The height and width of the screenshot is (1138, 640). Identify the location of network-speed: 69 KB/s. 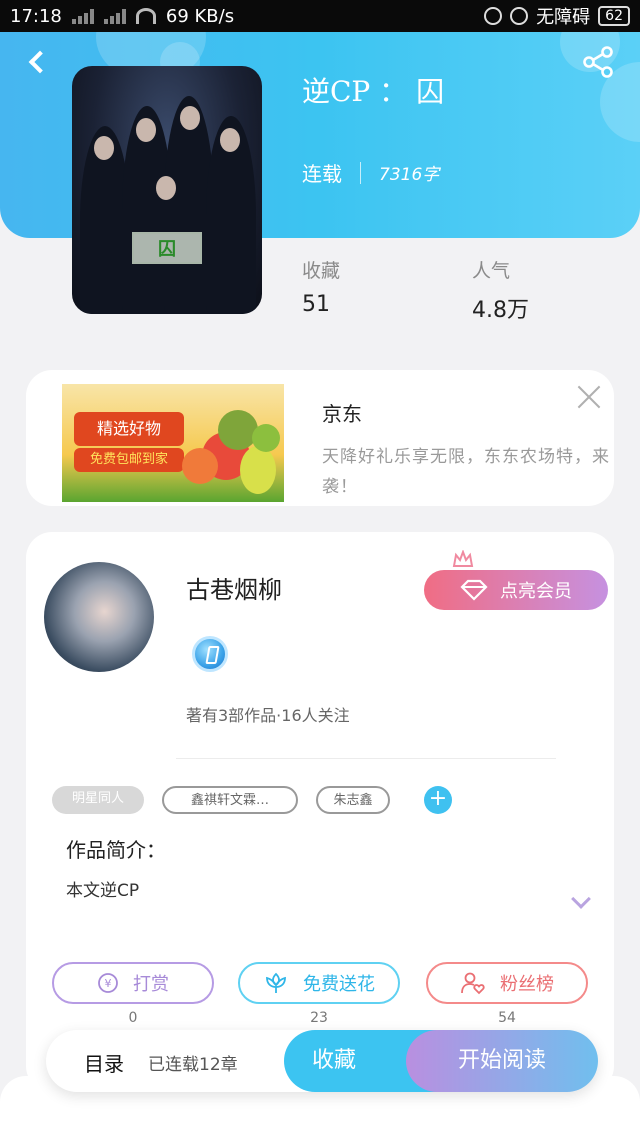
(200, 16).